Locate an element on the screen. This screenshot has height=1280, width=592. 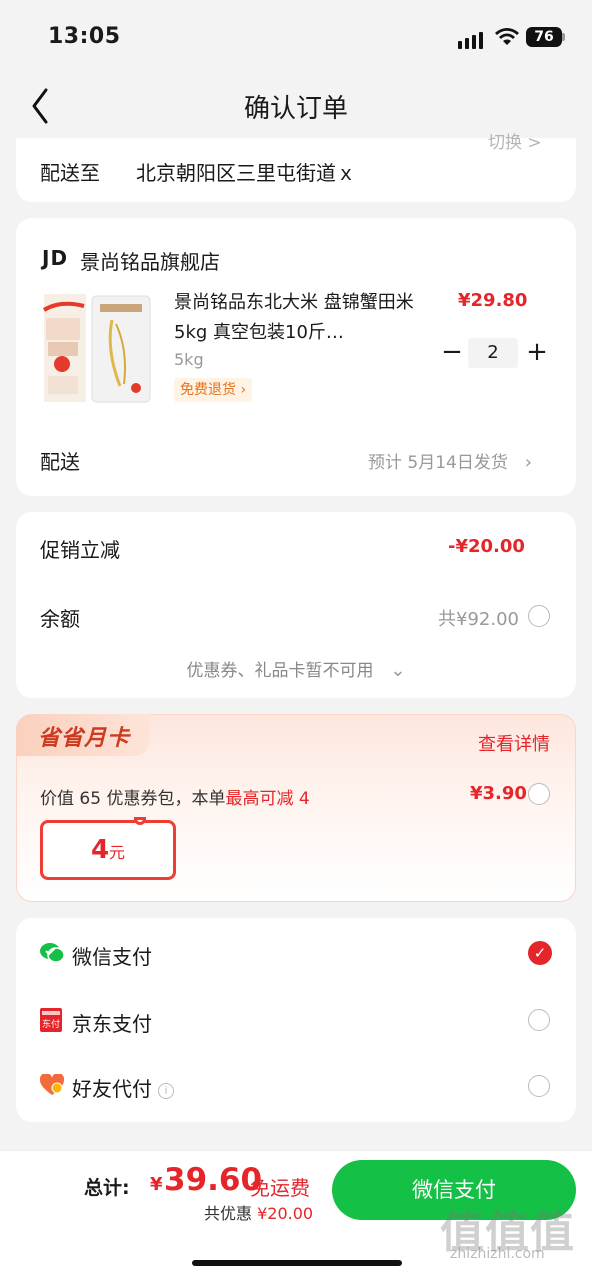
total-currency: ¥ is located at coordinates (156, 1184).